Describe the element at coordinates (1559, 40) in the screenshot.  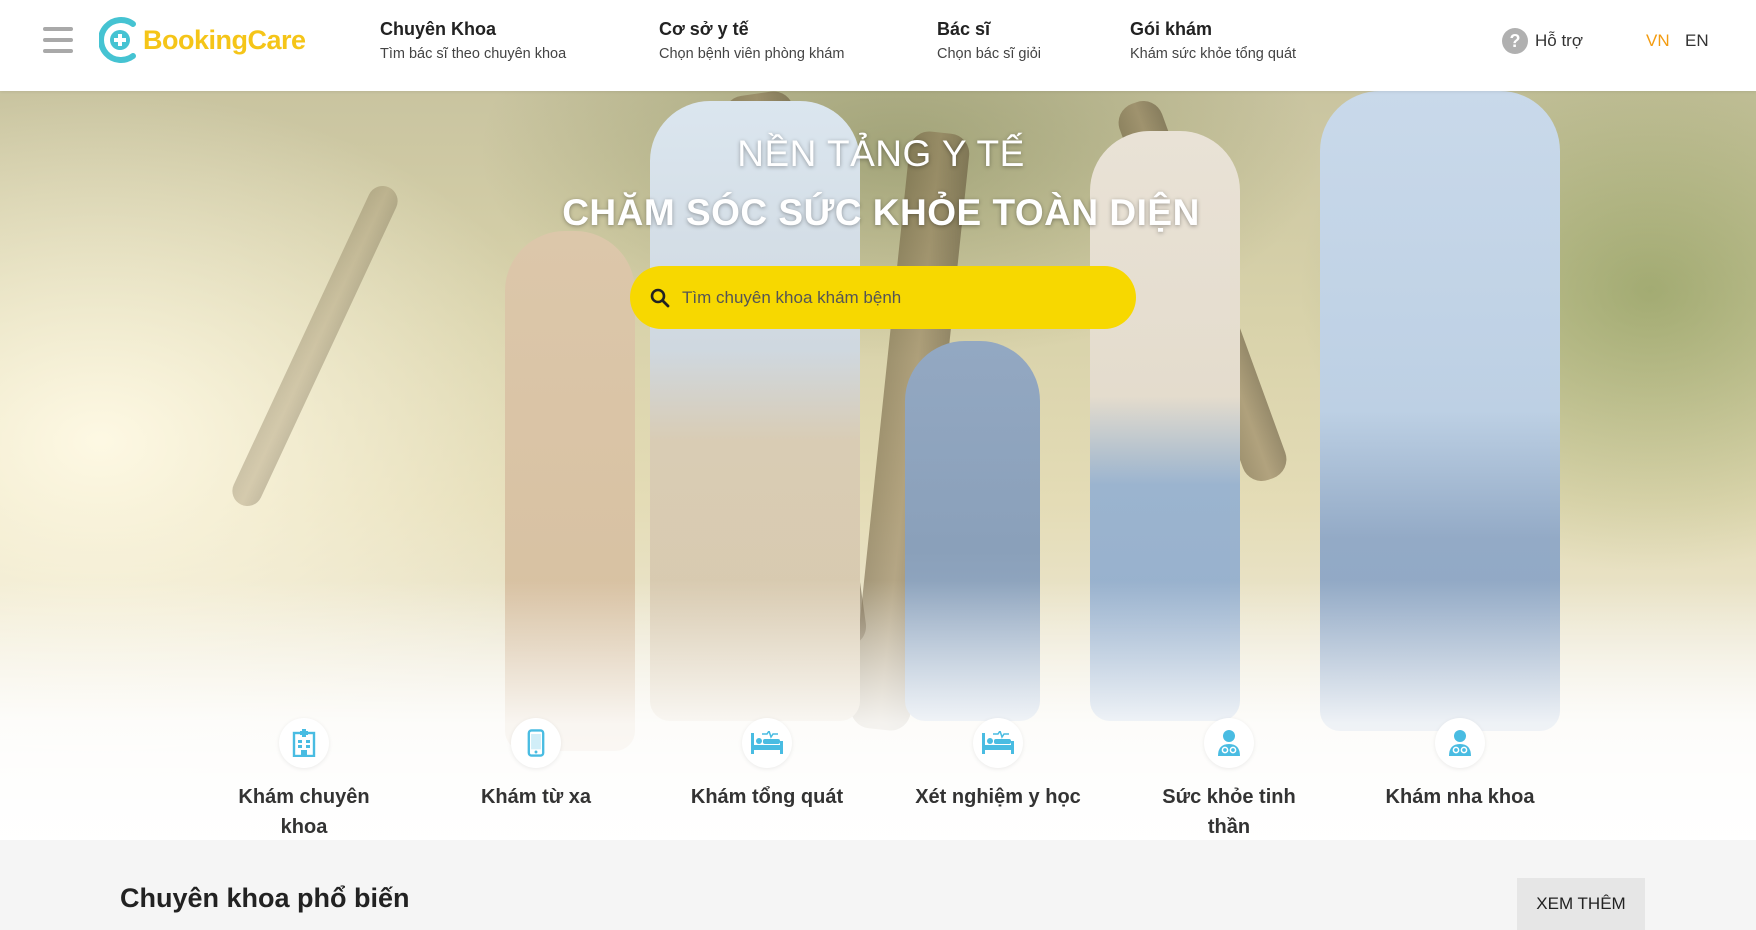
I see `support-label: Hỗ trợ` at that location.